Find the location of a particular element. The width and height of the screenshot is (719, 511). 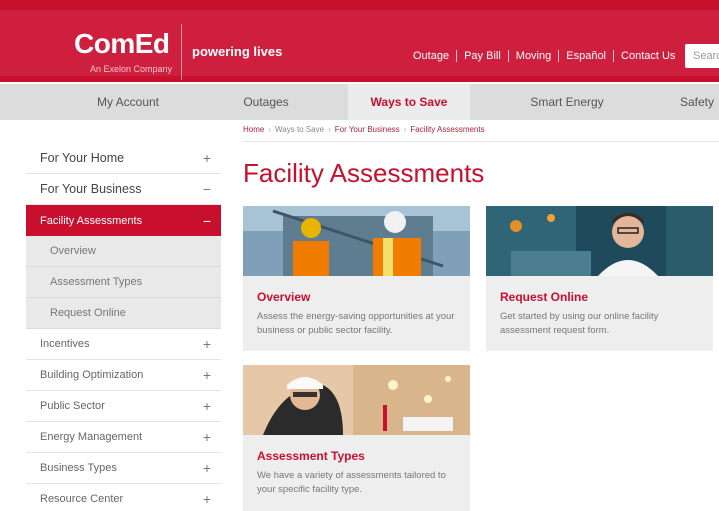

sidebar-item-public-sector: Public Sector + is located at coordinates (123, 406).